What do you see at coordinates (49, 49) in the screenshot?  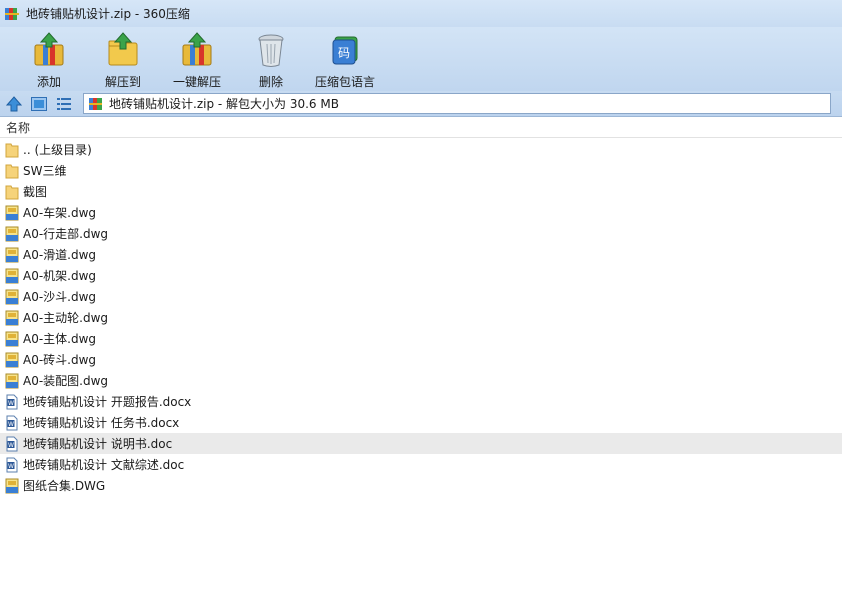 I see `add-archive-icon` at bounding box center [49, 49].